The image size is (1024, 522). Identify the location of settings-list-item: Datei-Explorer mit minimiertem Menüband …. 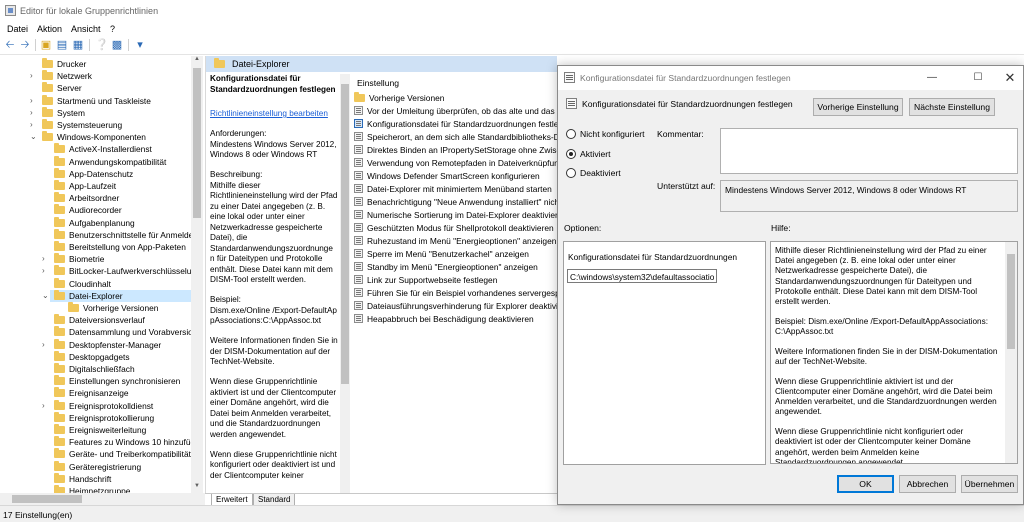
(453, 189).